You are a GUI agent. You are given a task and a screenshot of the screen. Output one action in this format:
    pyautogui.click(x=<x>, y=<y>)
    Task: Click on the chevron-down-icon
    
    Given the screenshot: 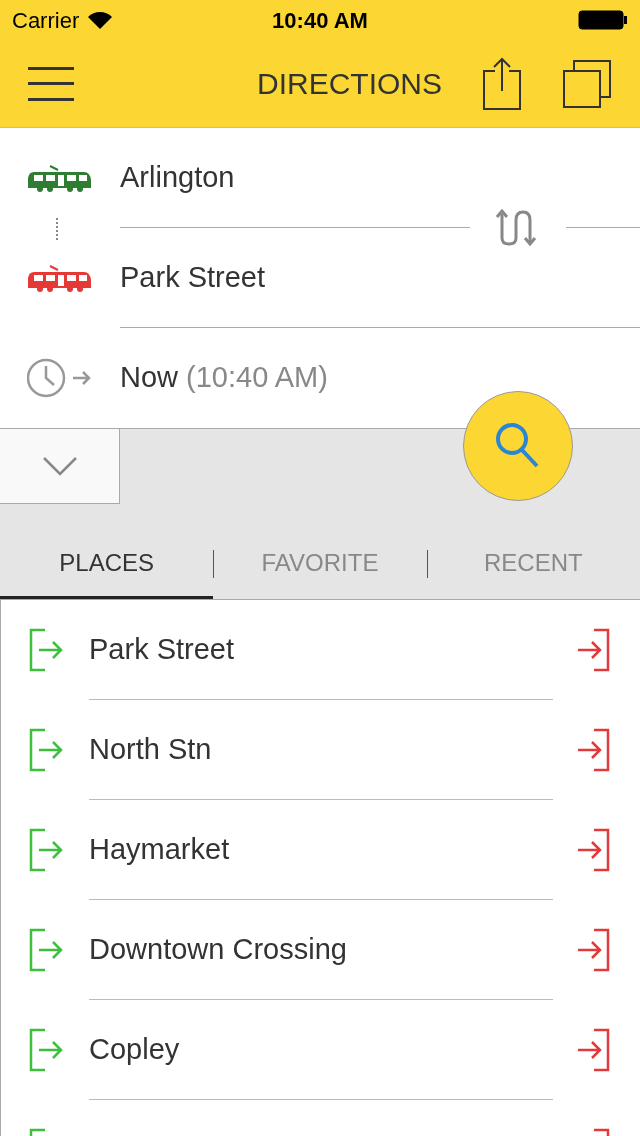 What is the action you would take?
    pyautogui.click(x=59, y=466)
    